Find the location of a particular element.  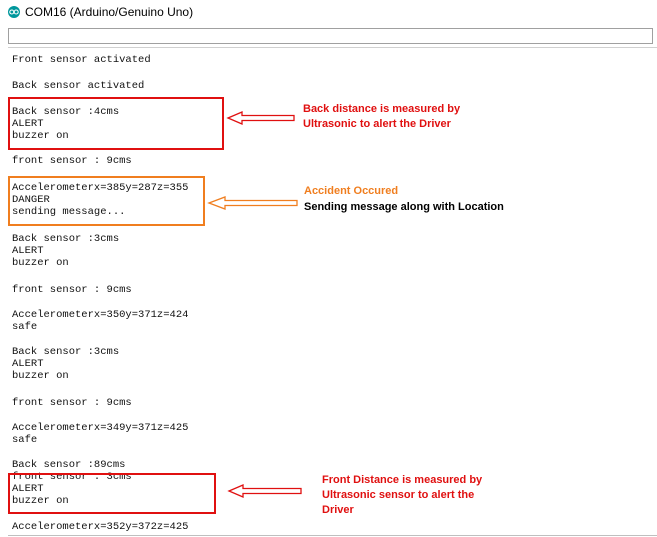

window-title: COM16 (Arduino/Genuino Uno) is located at coordinates (109, 12).